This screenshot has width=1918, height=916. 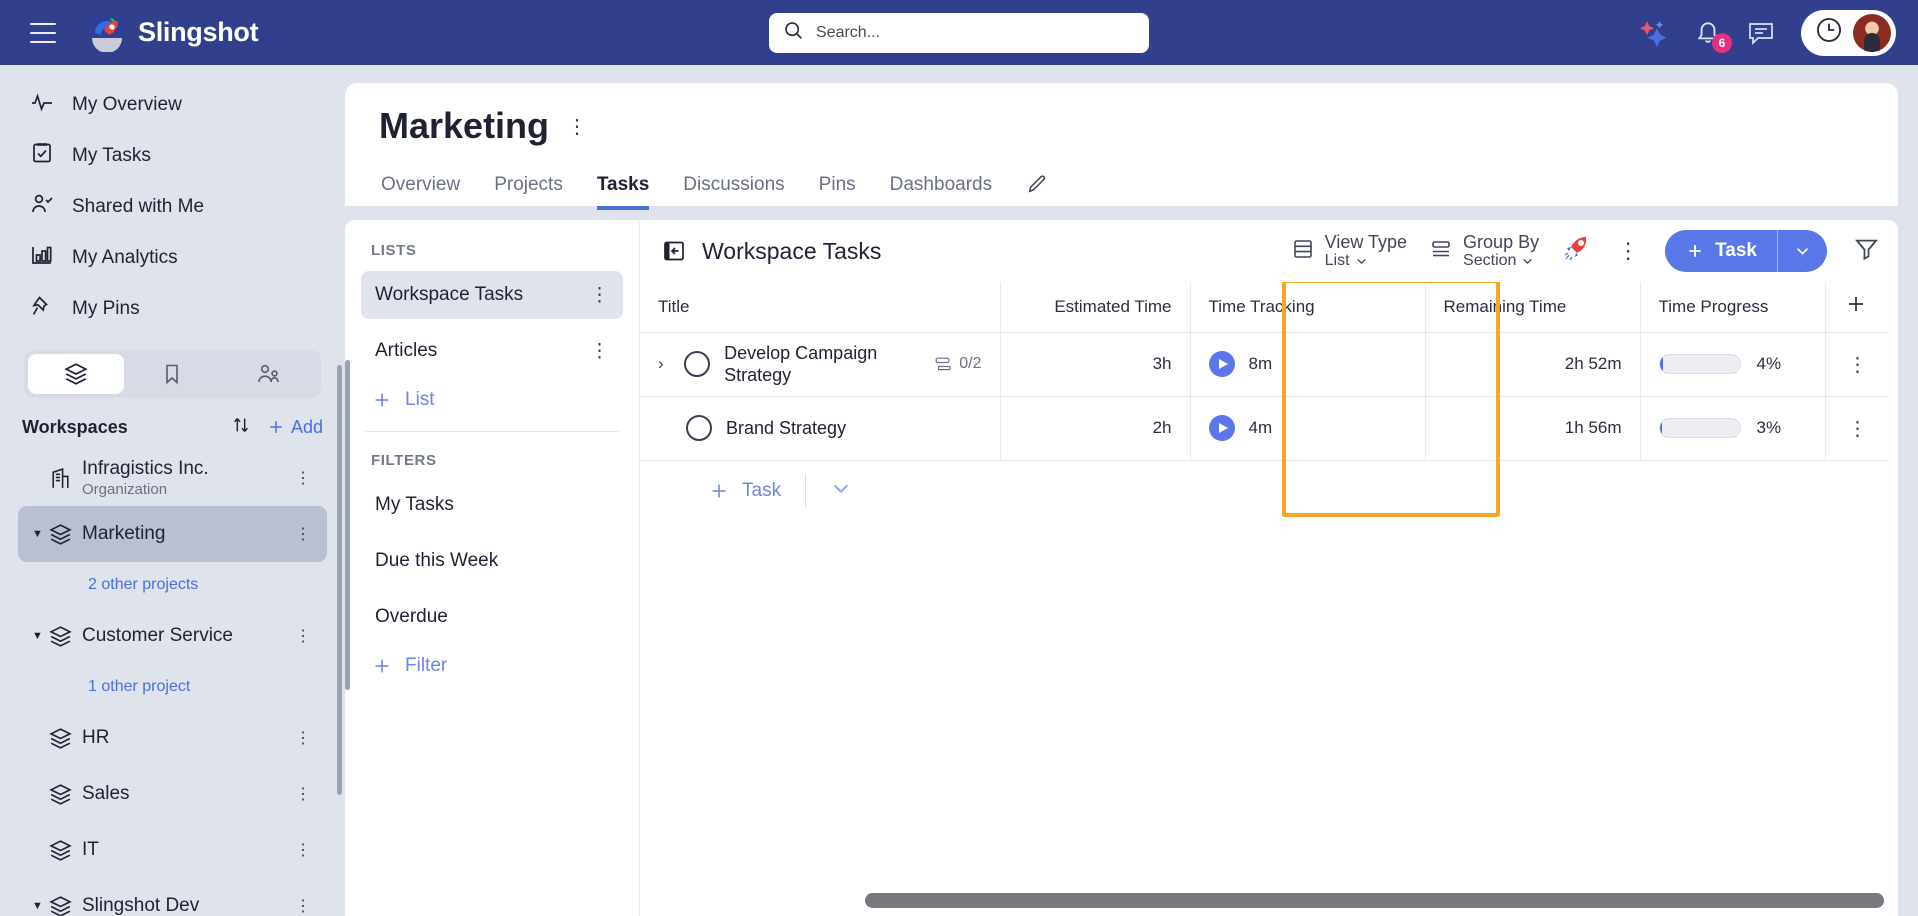 I want to click on add-task-dropdown-icon, so click(x=1802, y=251).